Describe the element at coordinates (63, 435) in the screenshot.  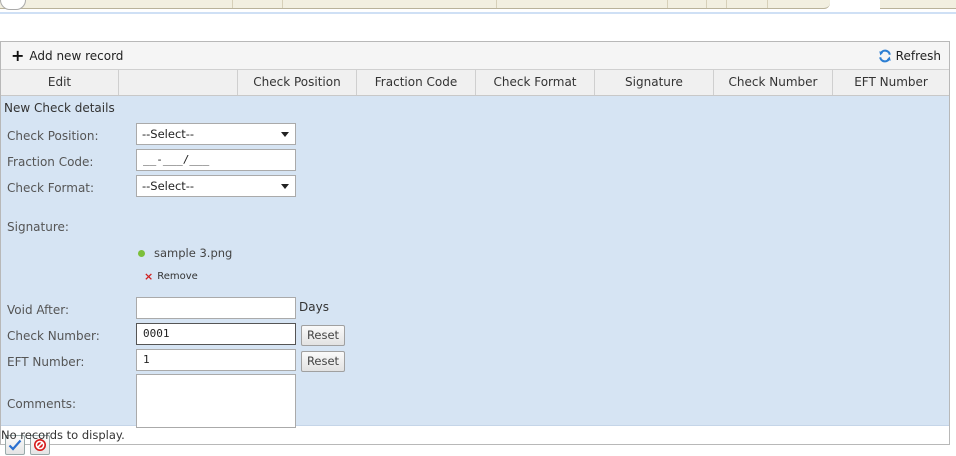
I see `no-records-message: No records to display.` at that location.